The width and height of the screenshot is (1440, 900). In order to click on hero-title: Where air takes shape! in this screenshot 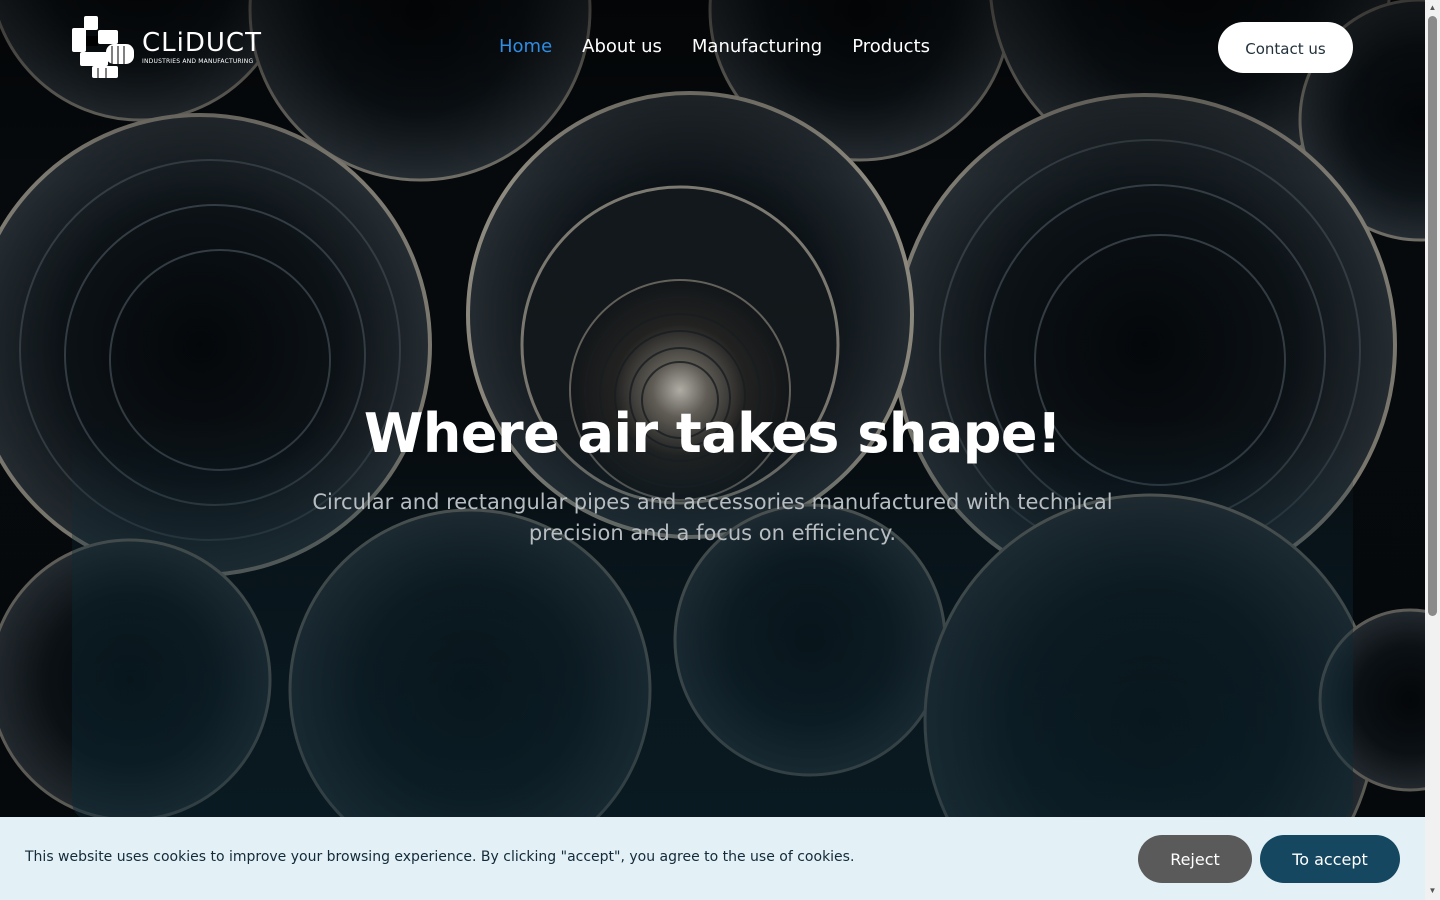, I will do `click(712, 433)`.